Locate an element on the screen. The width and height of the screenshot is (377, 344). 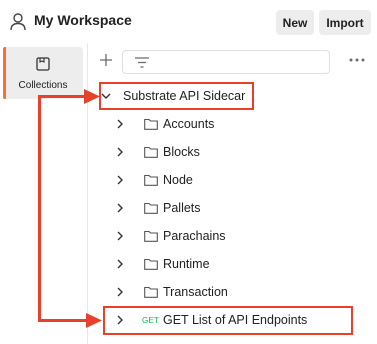
folder-row: Pallets is located at coordinates (232, 208).